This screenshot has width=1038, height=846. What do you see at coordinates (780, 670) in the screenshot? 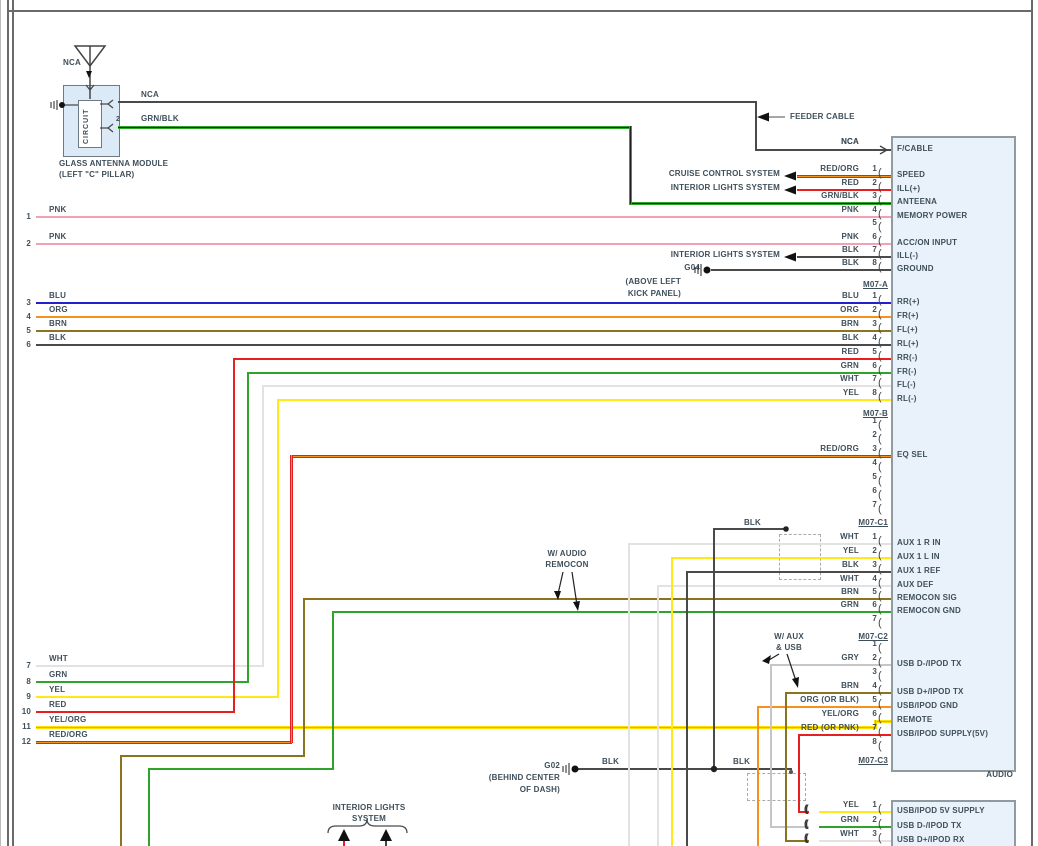
I see `w-aux-arrows` at bounding box center [780, 670].